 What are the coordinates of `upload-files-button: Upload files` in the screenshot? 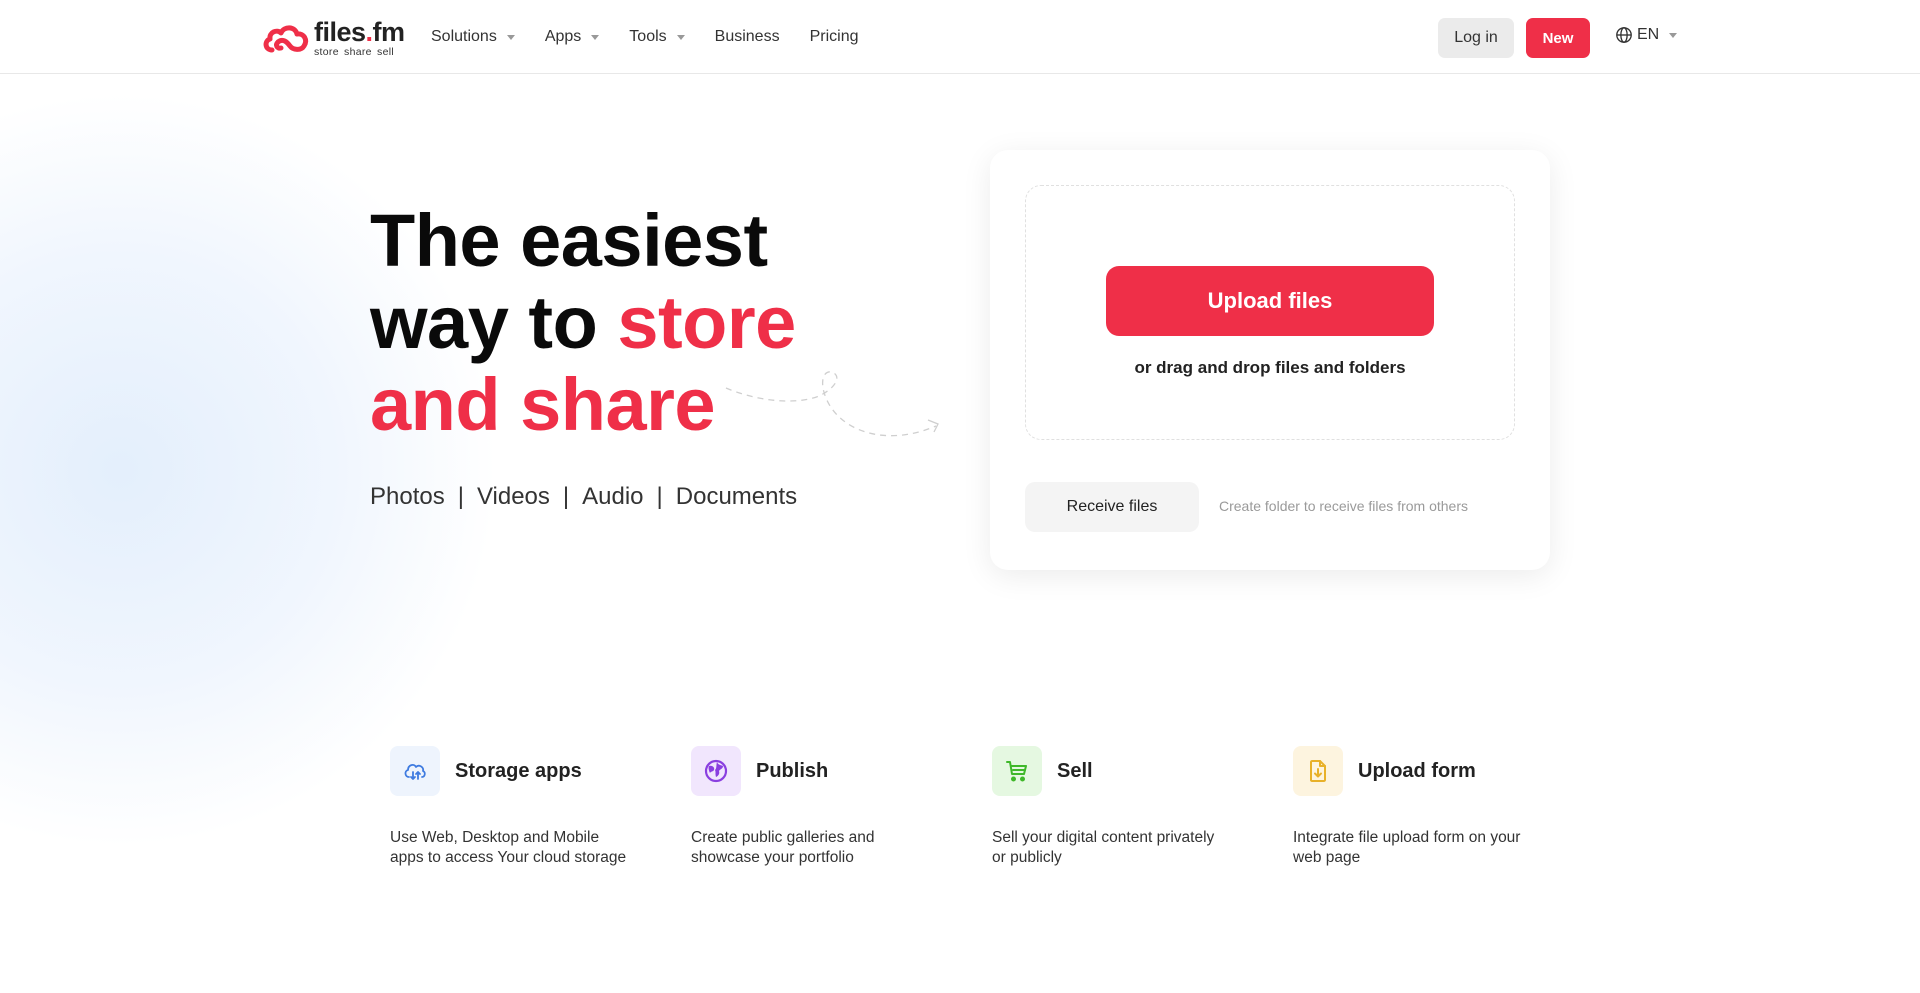 It's located at (1270, 301).